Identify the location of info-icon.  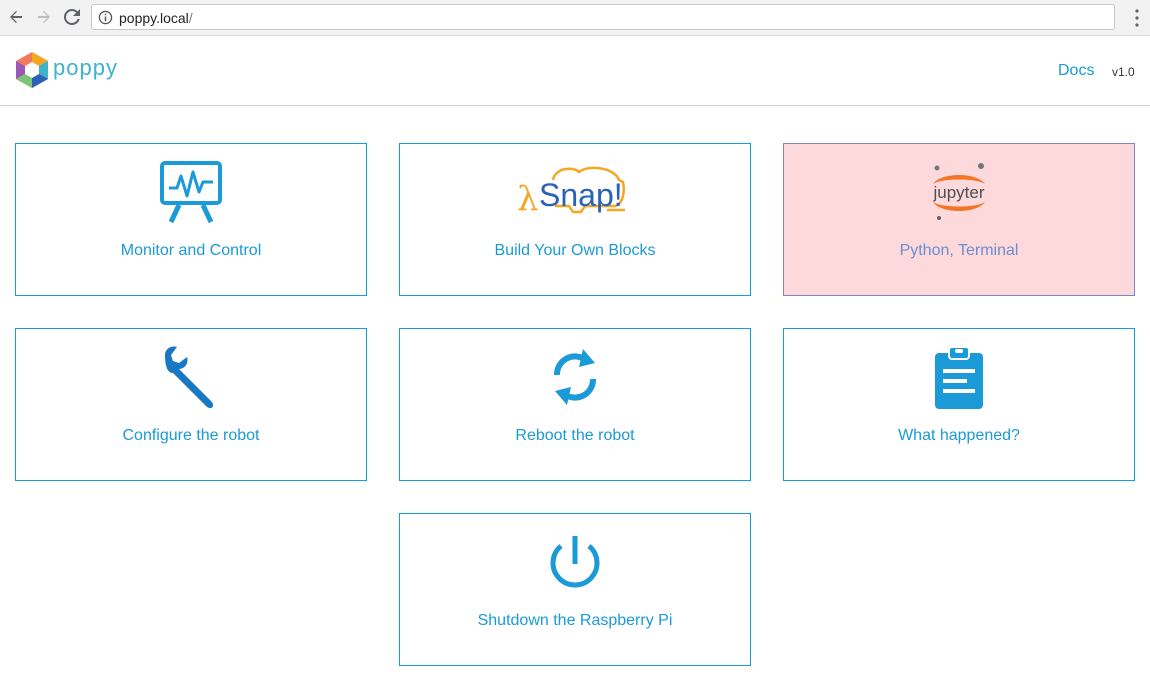
(105, 17).